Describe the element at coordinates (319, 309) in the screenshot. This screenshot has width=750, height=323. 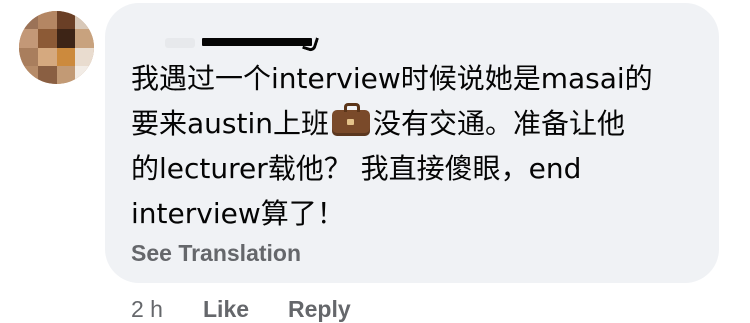
I see `reply-button: Reply` at that location.